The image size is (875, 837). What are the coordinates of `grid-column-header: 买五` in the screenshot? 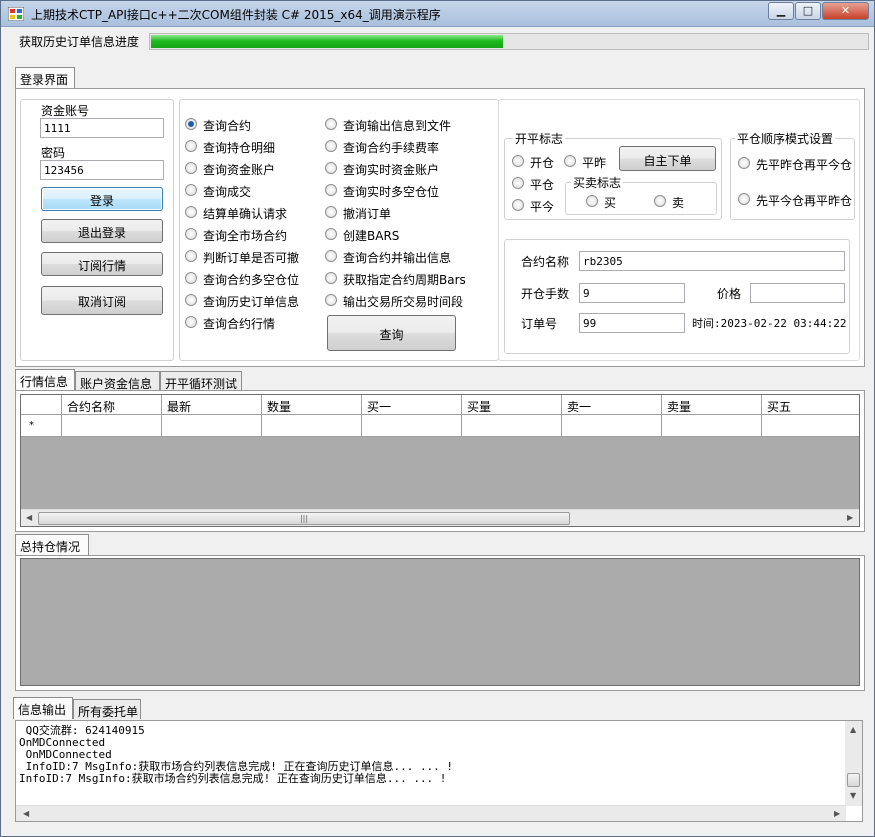 It's located at (810, 405).